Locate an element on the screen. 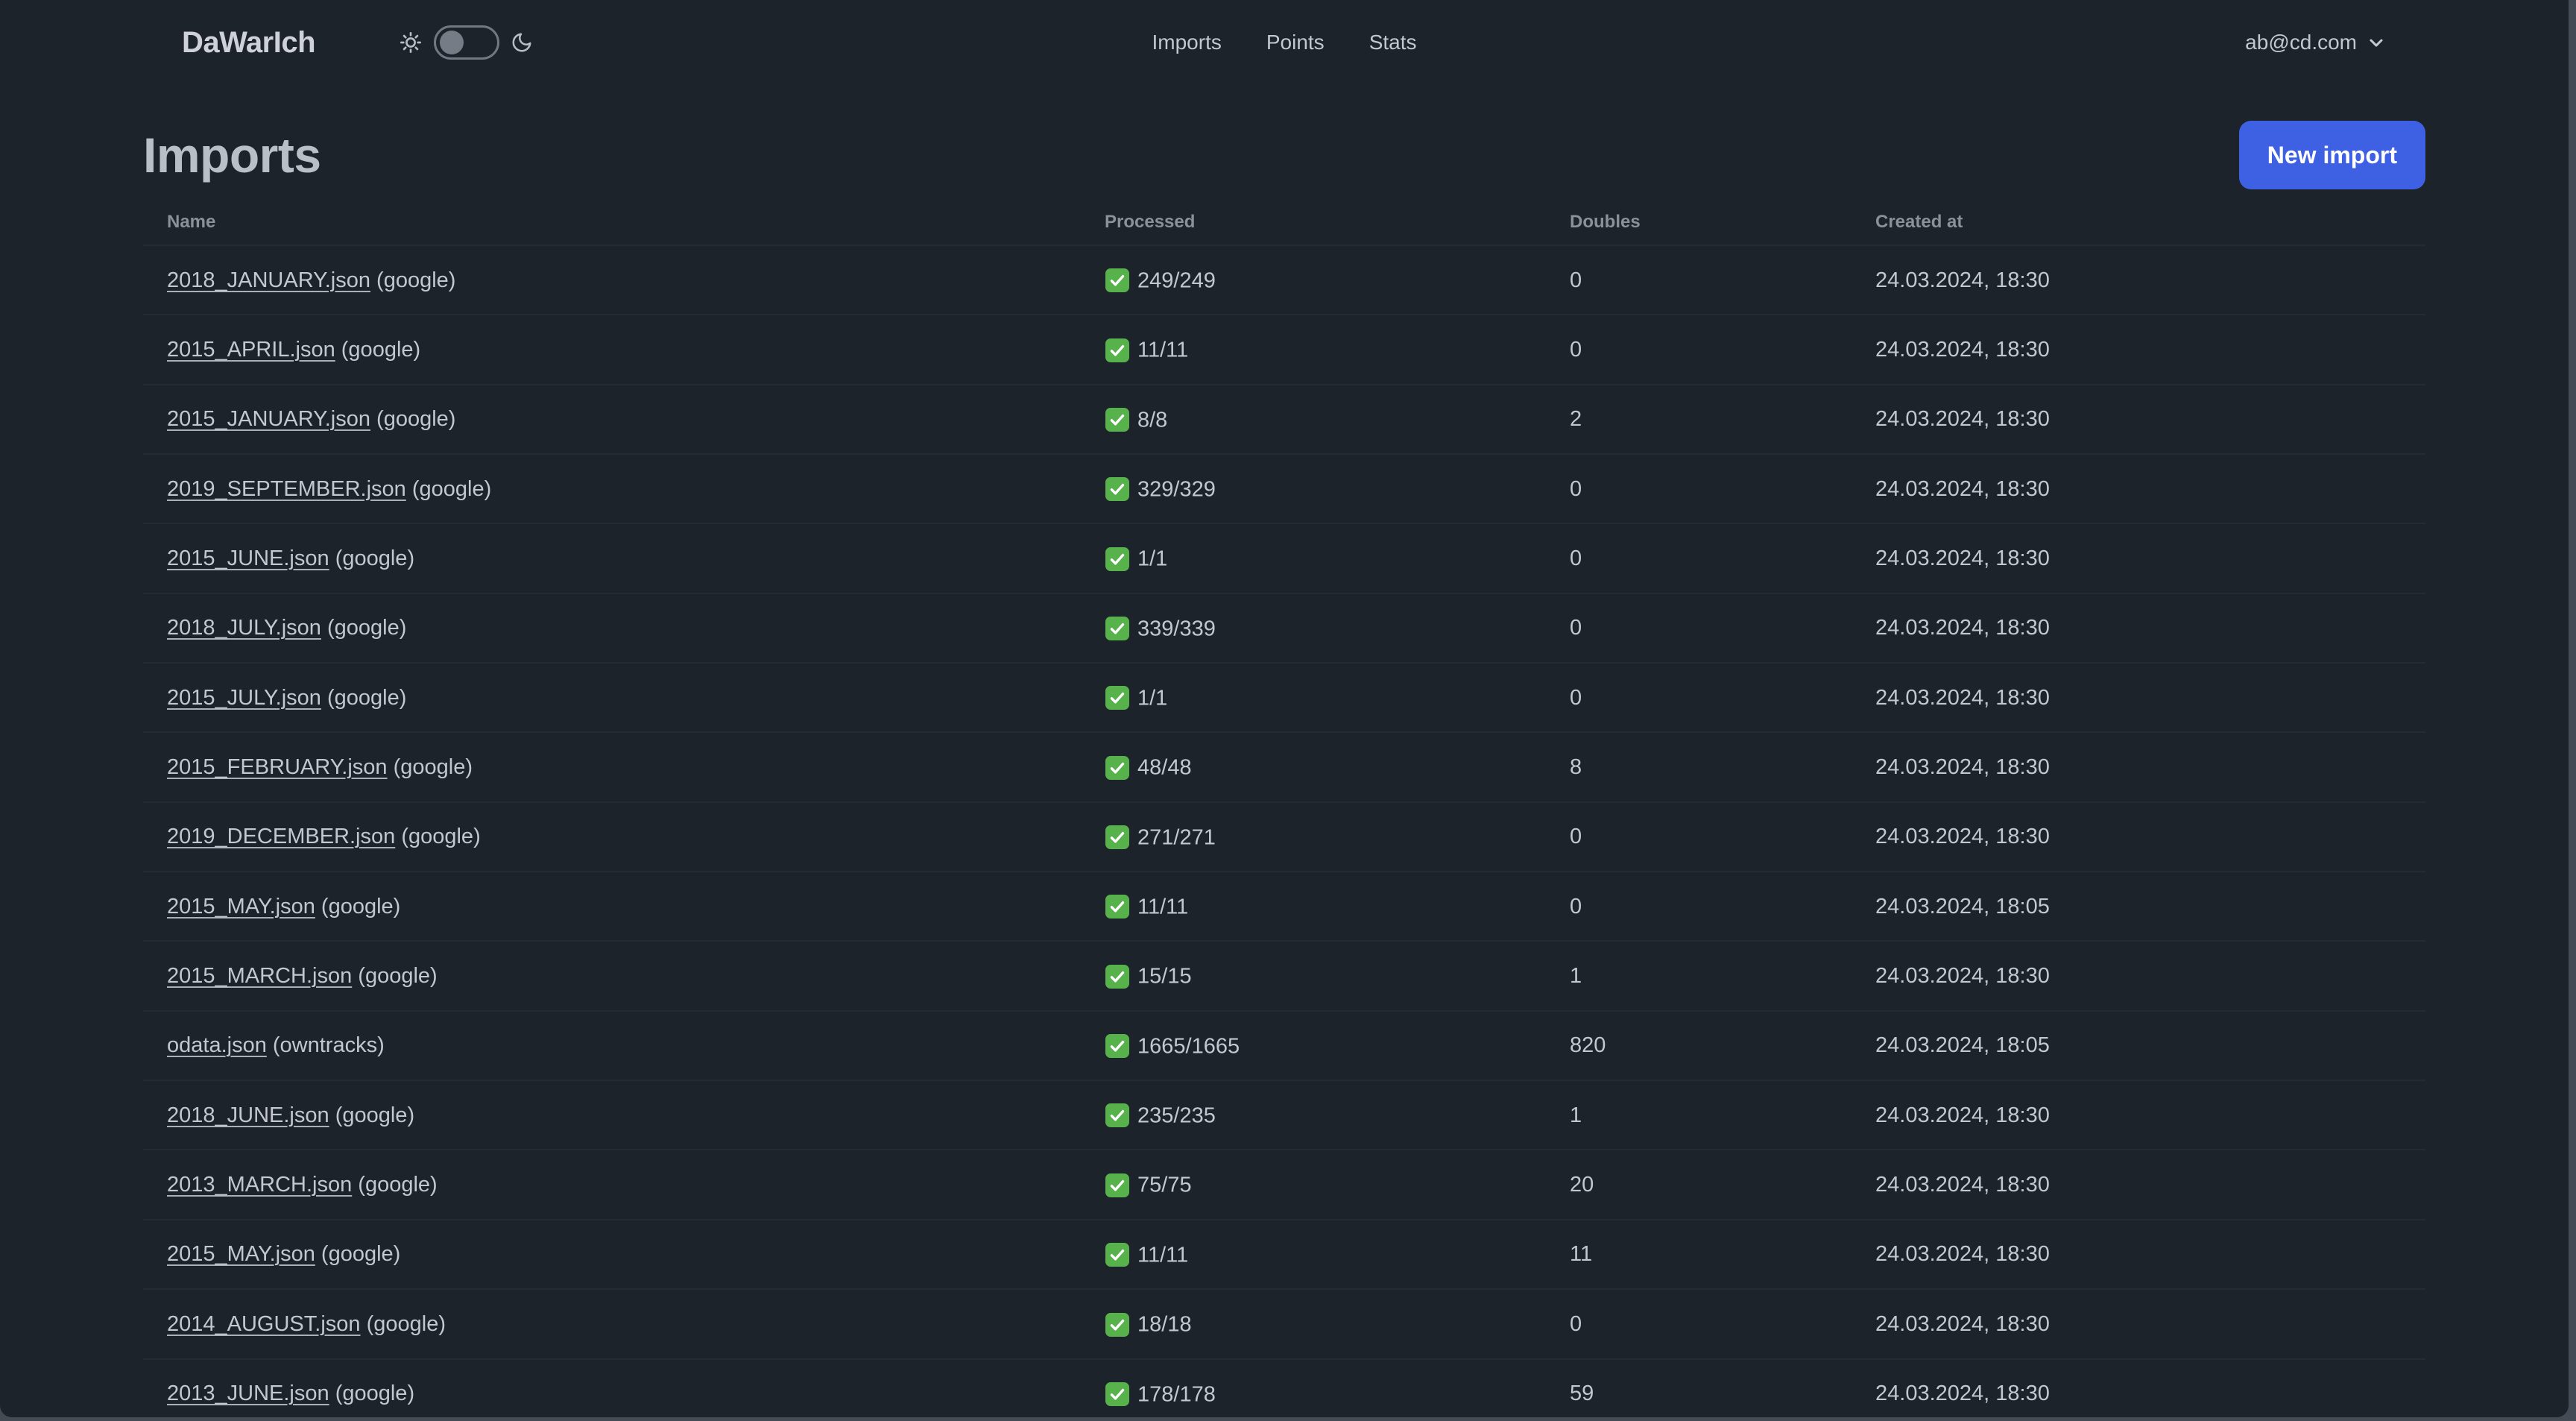 The height and width of the screenshot is (1421, 2576). processed-count: 249/249 is located at coordinates (1176, 280).